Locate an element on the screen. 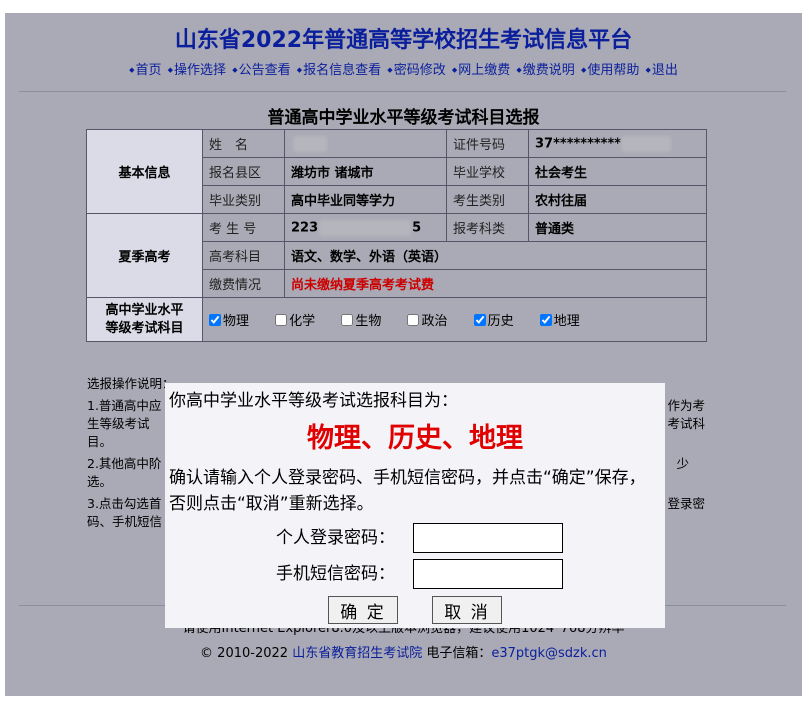 This screenshot has width=809, height=703. exam-type-label: 考生类别 is located at coordinates (487, 199).